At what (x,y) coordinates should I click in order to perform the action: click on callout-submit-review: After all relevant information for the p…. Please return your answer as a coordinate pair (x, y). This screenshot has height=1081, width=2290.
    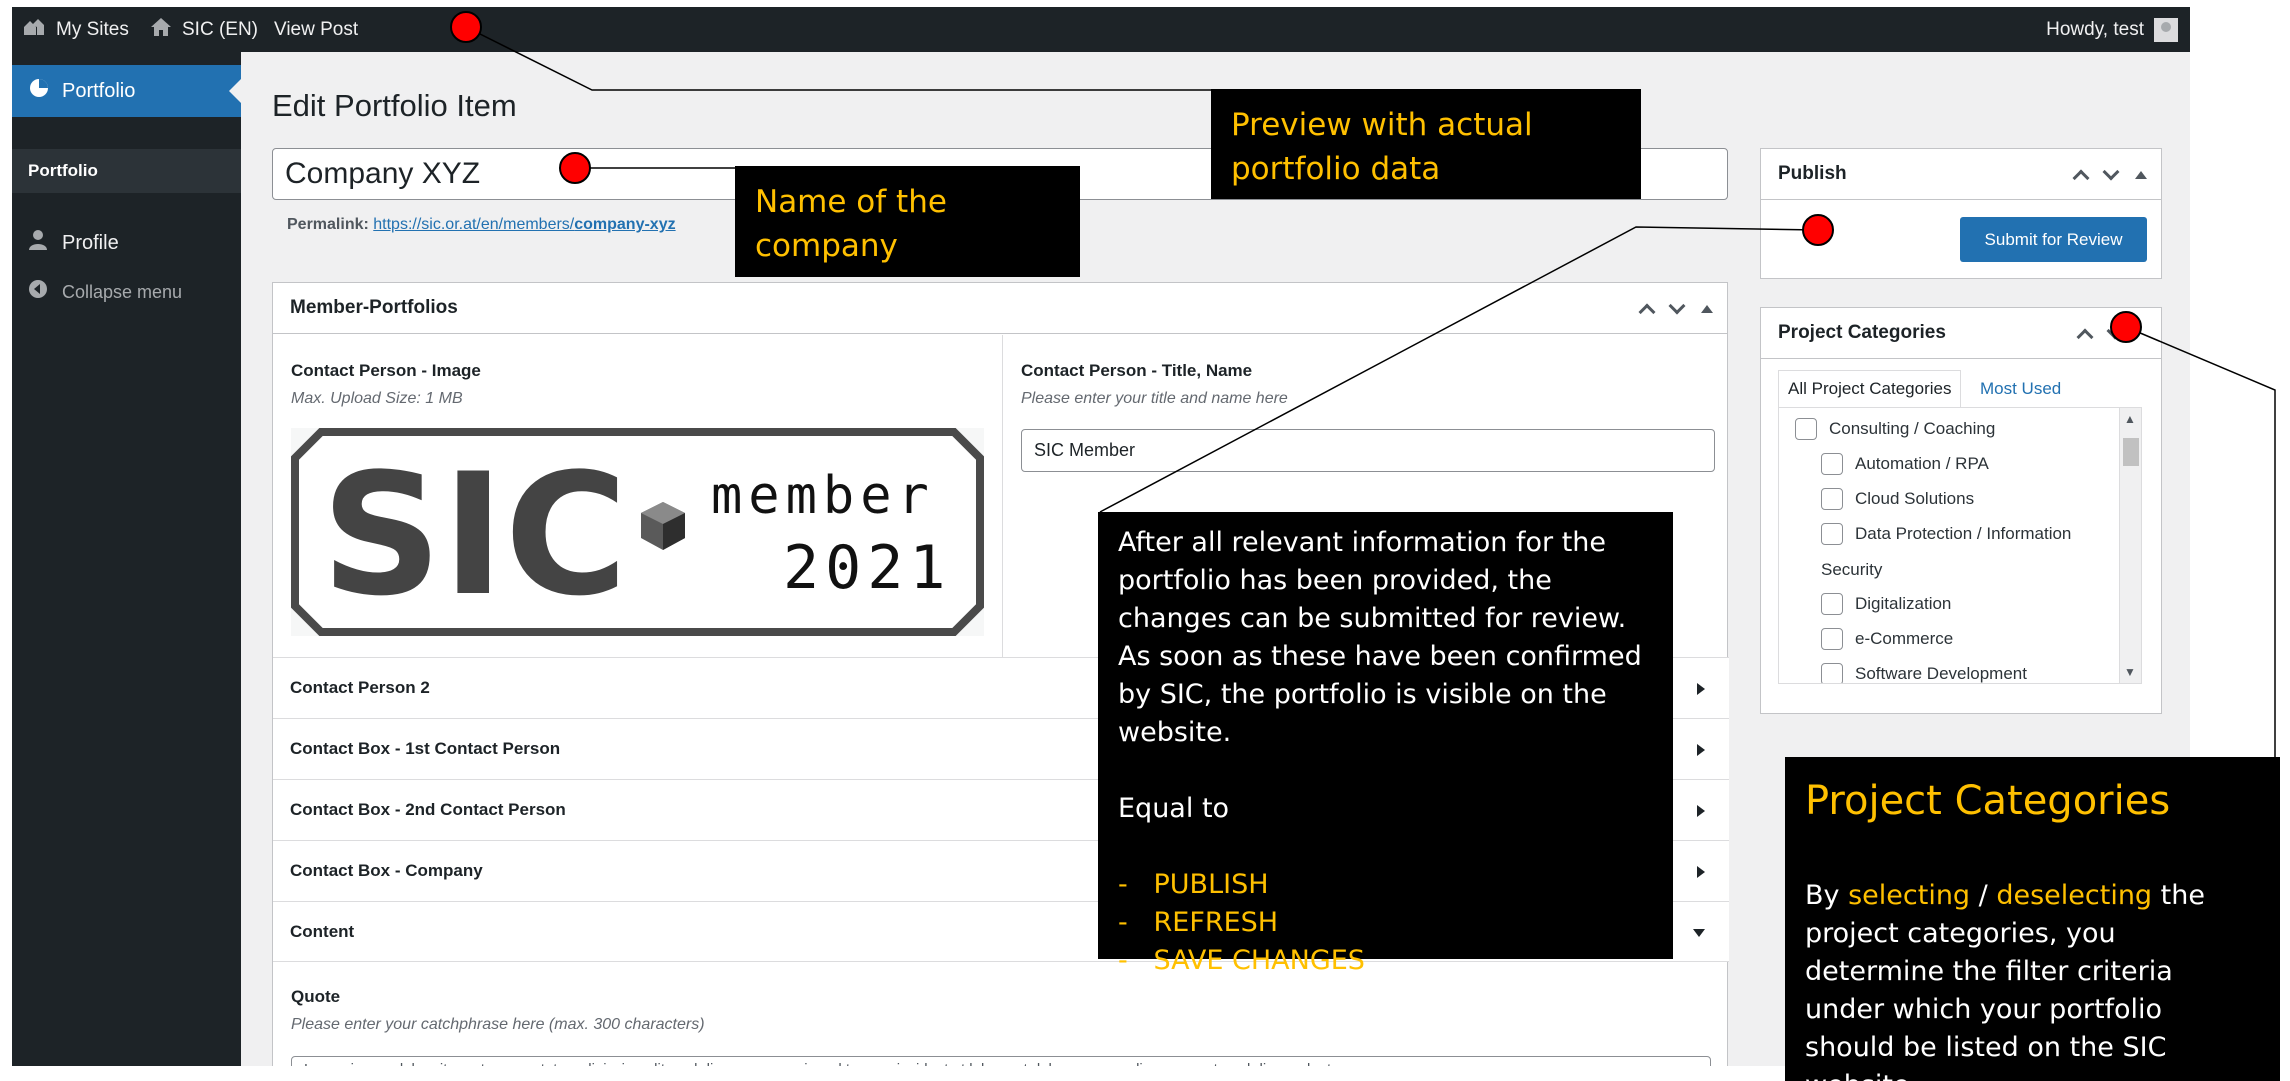
    Looking at the image, I should click on (1385, 744).